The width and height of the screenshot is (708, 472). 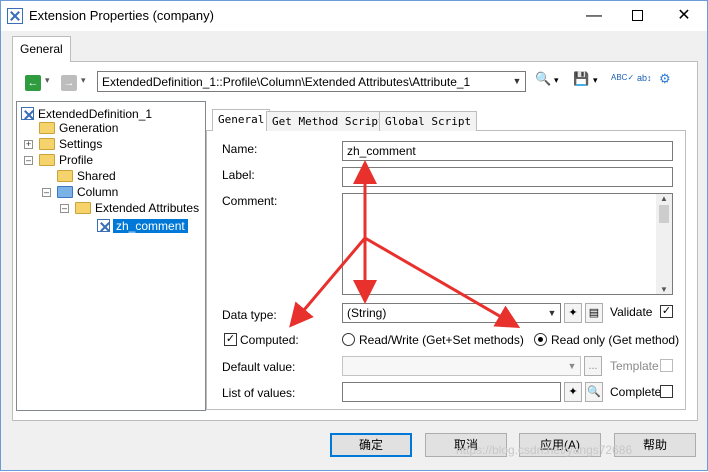 I want to click on watermark: https://blog.csdn.net/yangs72686, so click(x=544, y=450).